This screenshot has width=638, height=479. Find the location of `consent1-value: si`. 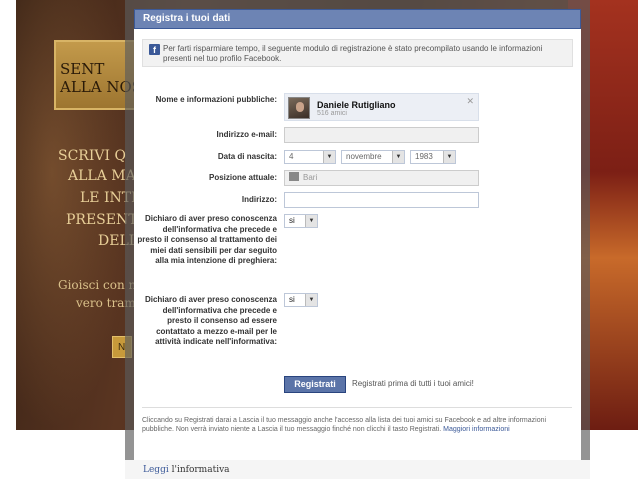

consent1-value: si is located at coordinates (292, 220).